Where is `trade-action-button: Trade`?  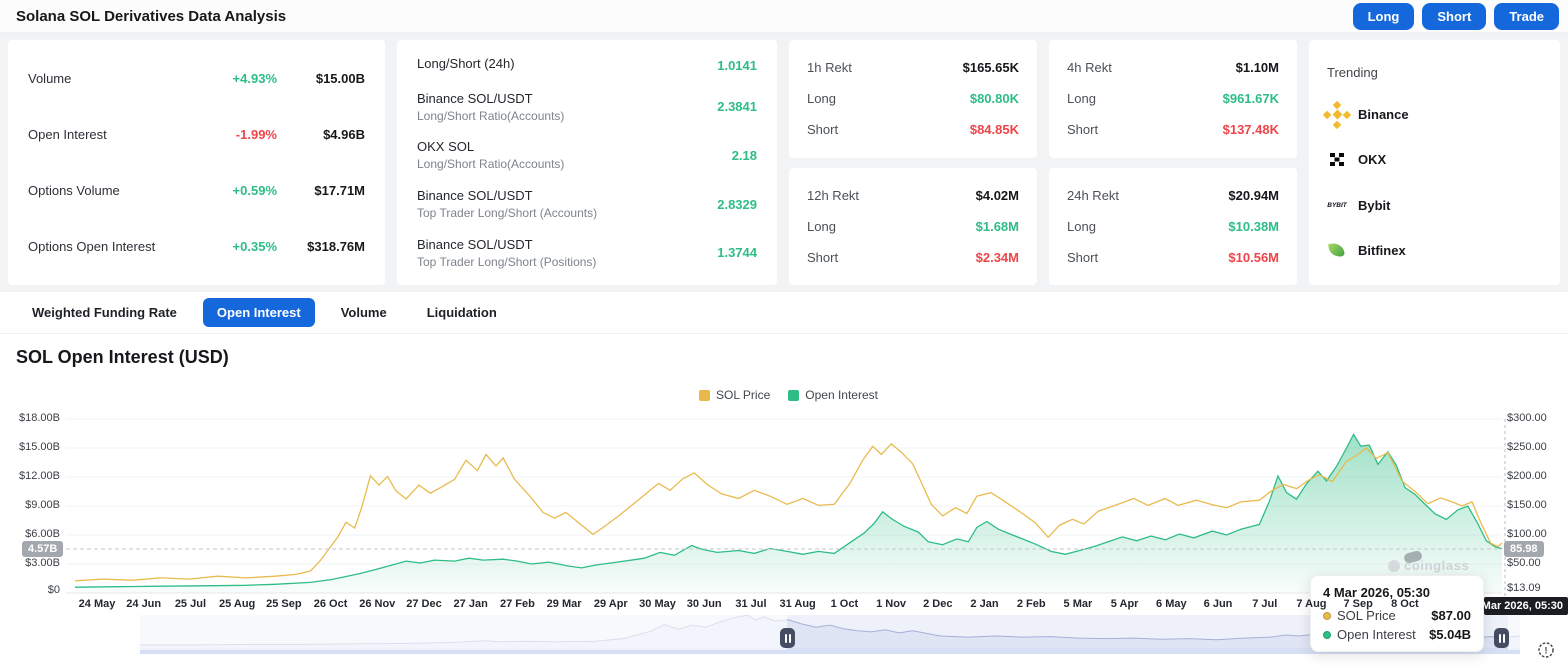 trade-action-button: Trade is located at coordinates (1526, 16).